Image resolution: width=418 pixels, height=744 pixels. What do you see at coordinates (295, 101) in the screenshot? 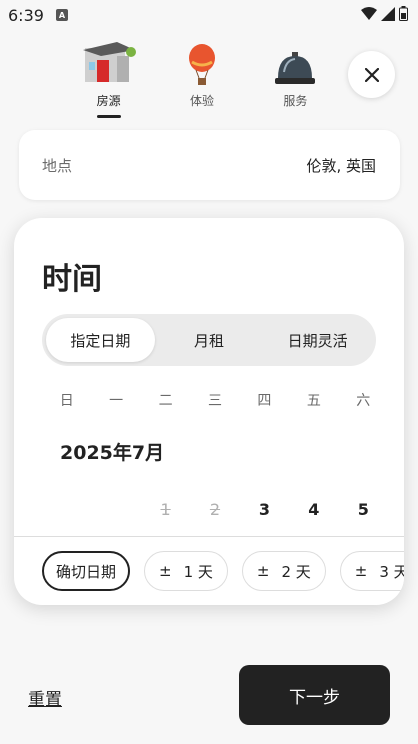
I see `tab-services-label: 服务` at bounding box center [295, 101].